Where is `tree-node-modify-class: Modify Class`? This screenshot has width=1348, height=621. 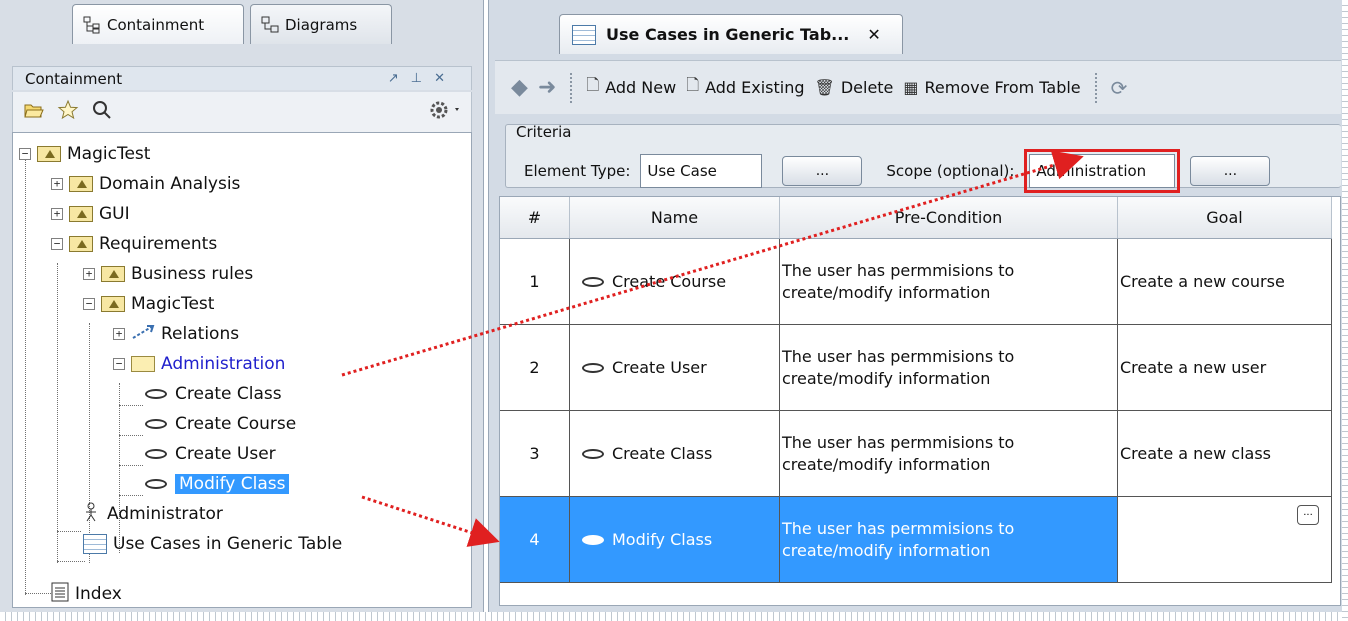 tree-node-modify-class: Modify Class is located at coordinates (217, 484).